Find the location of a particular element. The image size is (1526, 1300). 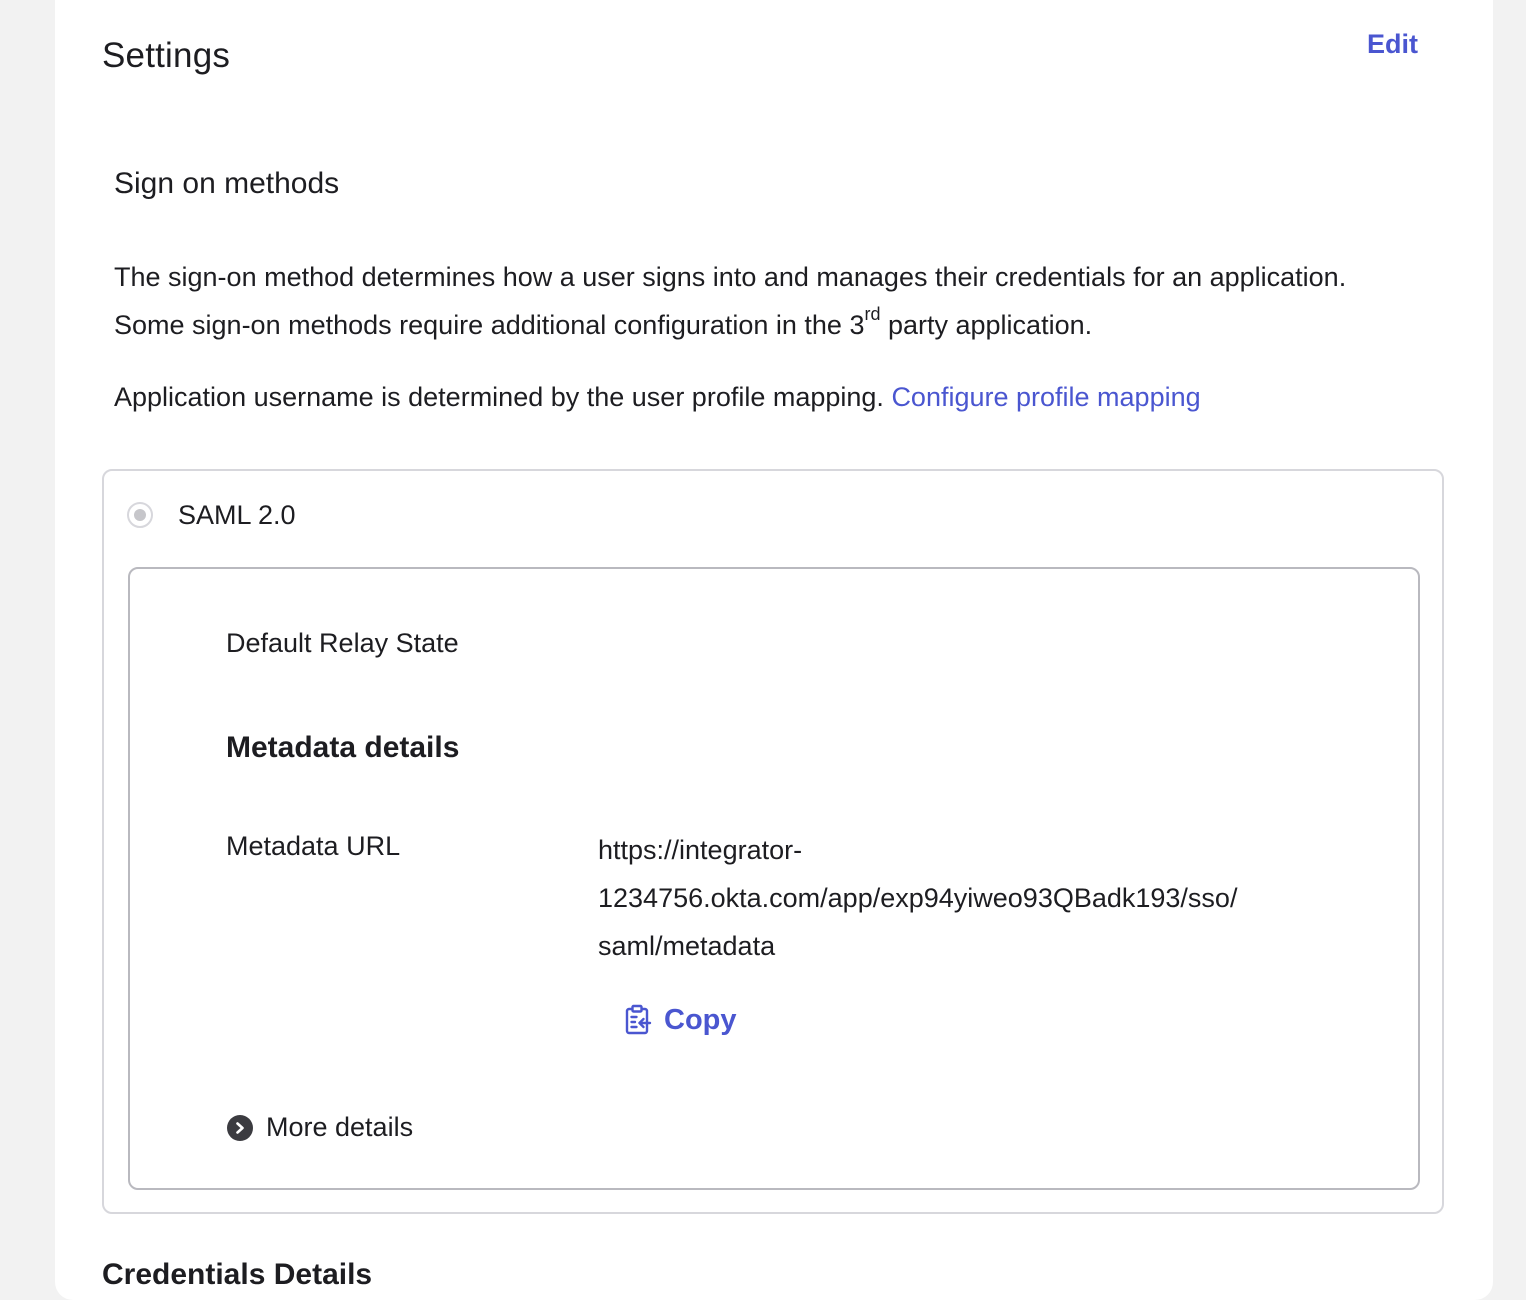

sign-on-description-end: party application. is located at coordinates (986, 325).